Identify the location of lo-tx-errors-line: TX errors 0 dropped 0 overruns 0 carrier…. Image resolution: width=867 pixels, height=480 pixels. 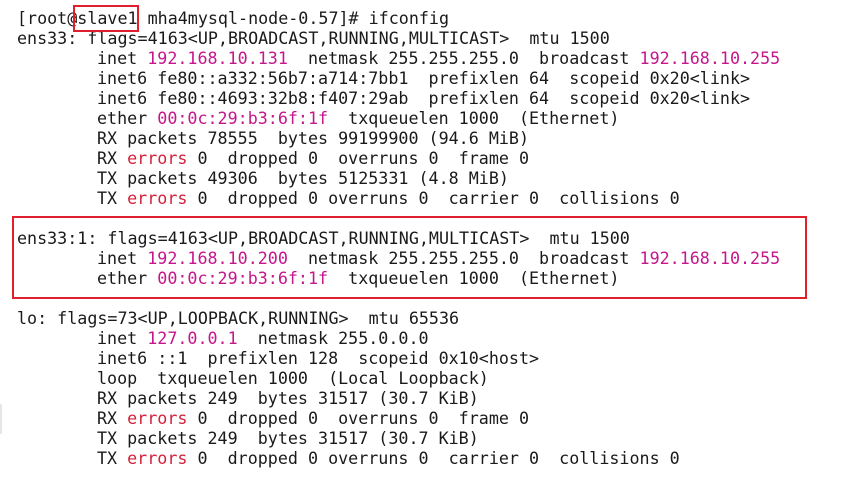
(388, 458).